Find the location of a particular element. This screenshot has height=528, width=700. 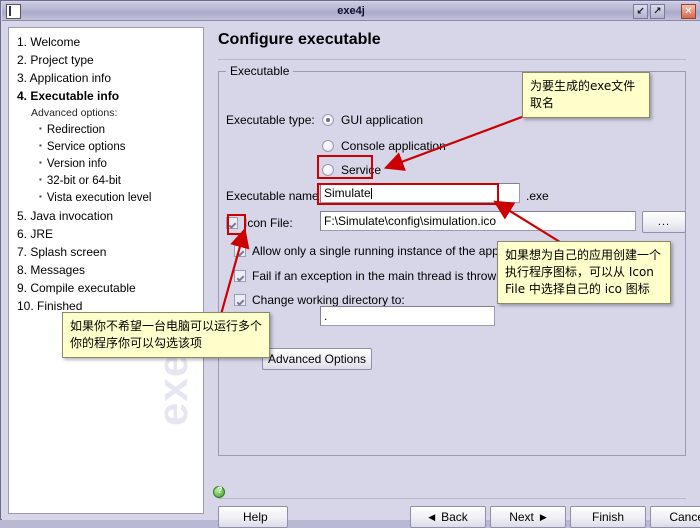

radio-console-application: Console application is located at coordinates (384, 146).